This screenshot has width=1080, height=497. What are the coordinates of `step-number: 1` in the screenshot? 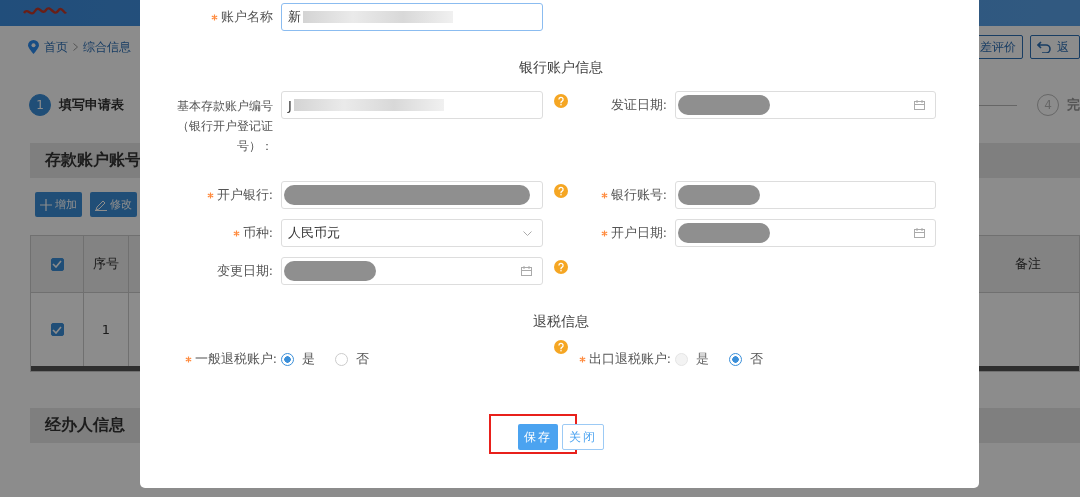 It's located at (40, 105).